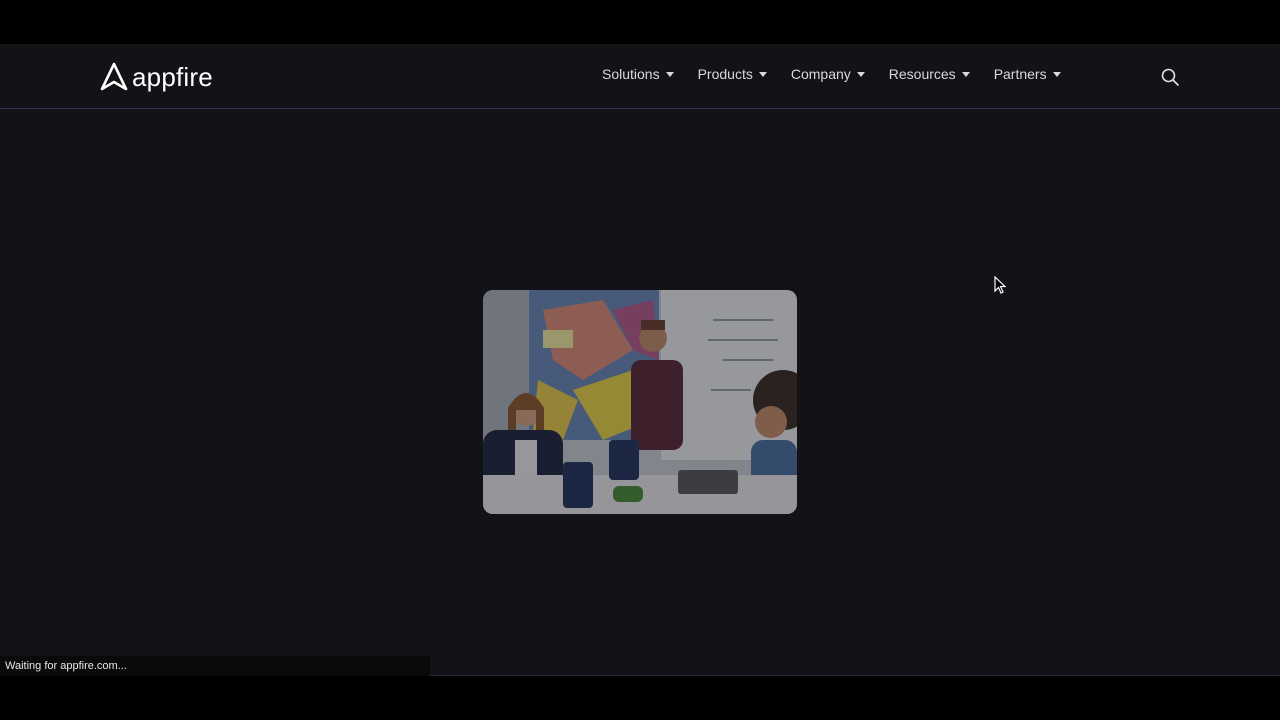  I want to click on search-icon, so click(1170, 77).